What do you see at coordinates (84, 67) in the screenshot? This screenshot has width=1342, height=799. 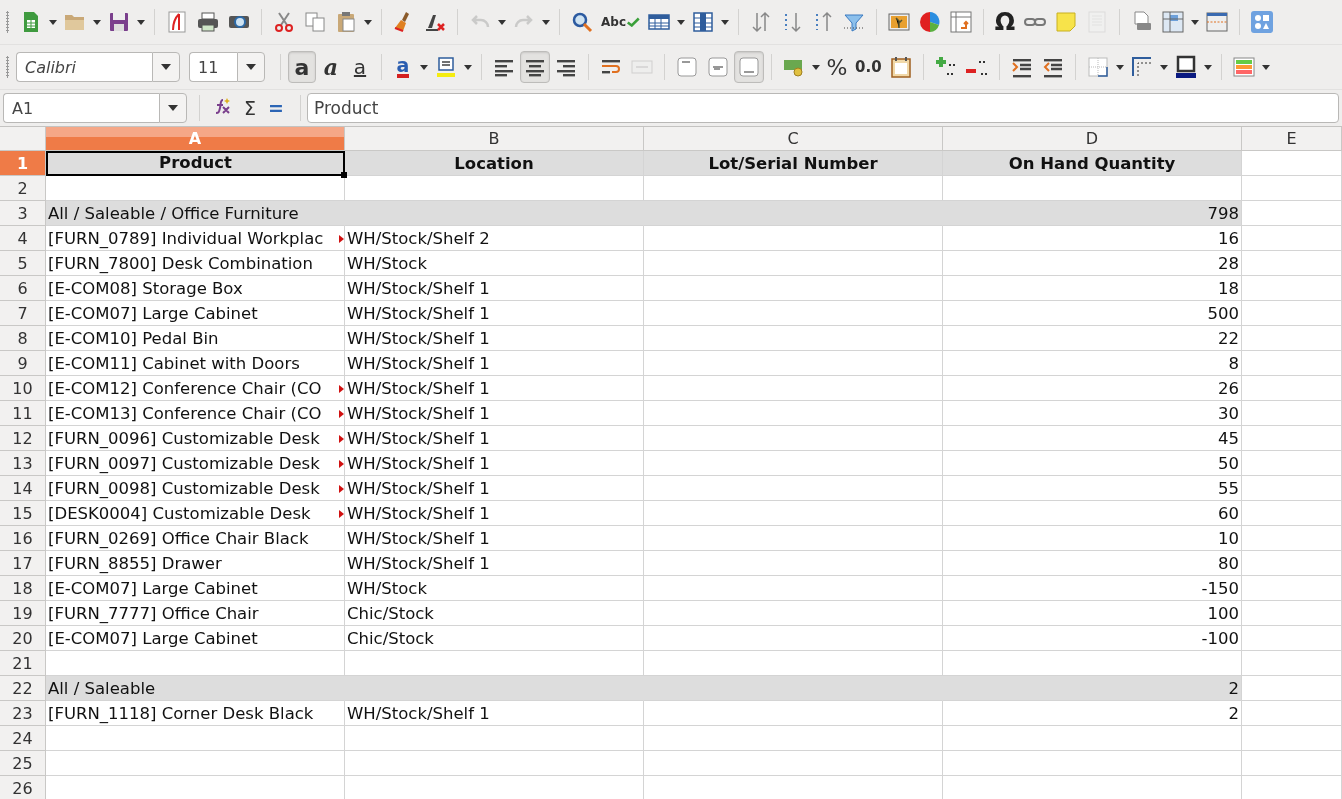 I see `font-name-field: Calibri` at bounding box center [84, 67].